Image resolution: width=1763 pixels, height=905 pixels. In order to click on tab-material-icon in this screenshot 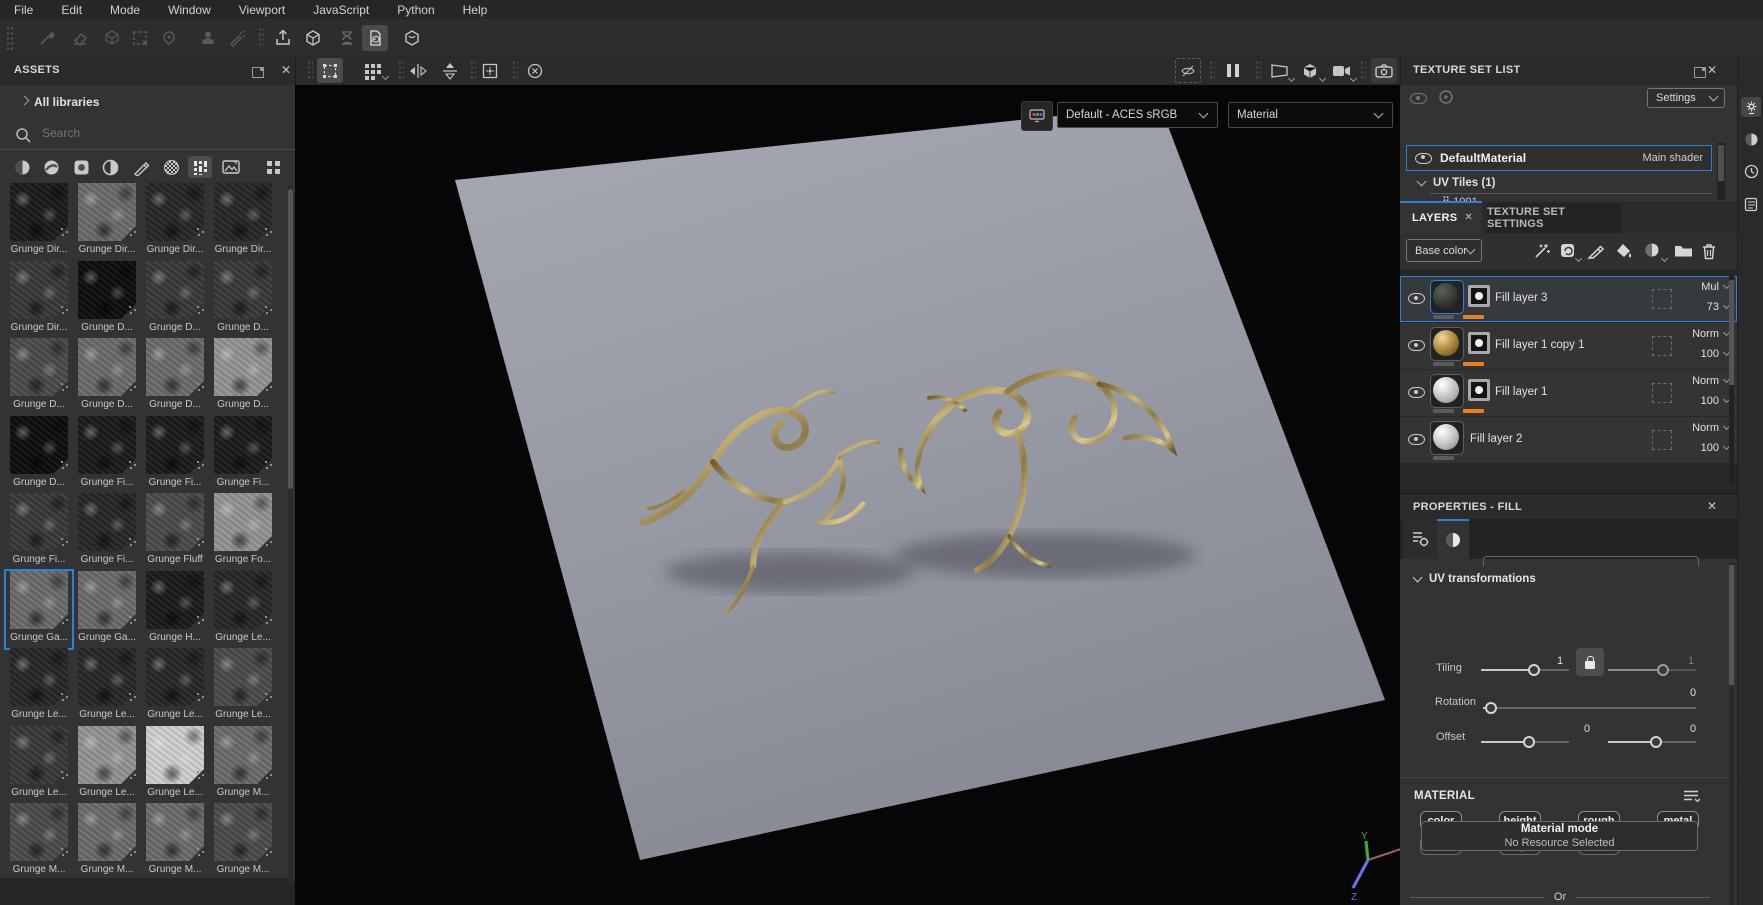, I will do `click(1453, 539)`.